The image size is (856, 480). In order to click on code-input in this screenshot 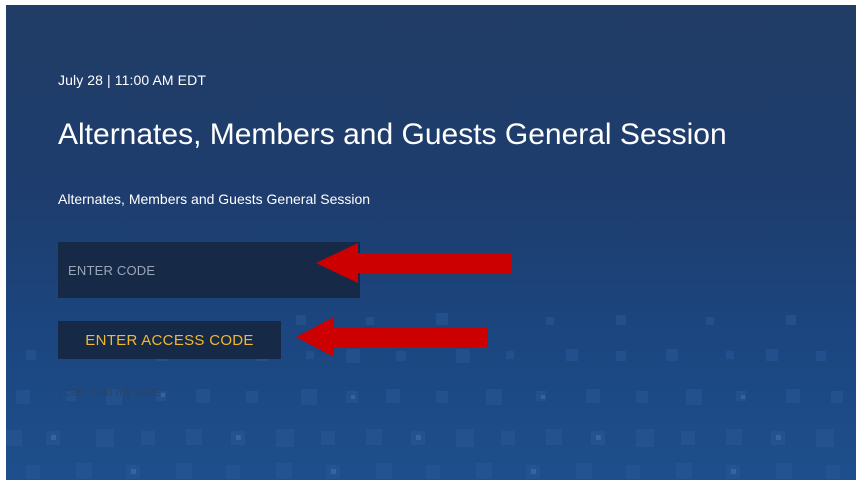, I will do `click(209, 270)`.